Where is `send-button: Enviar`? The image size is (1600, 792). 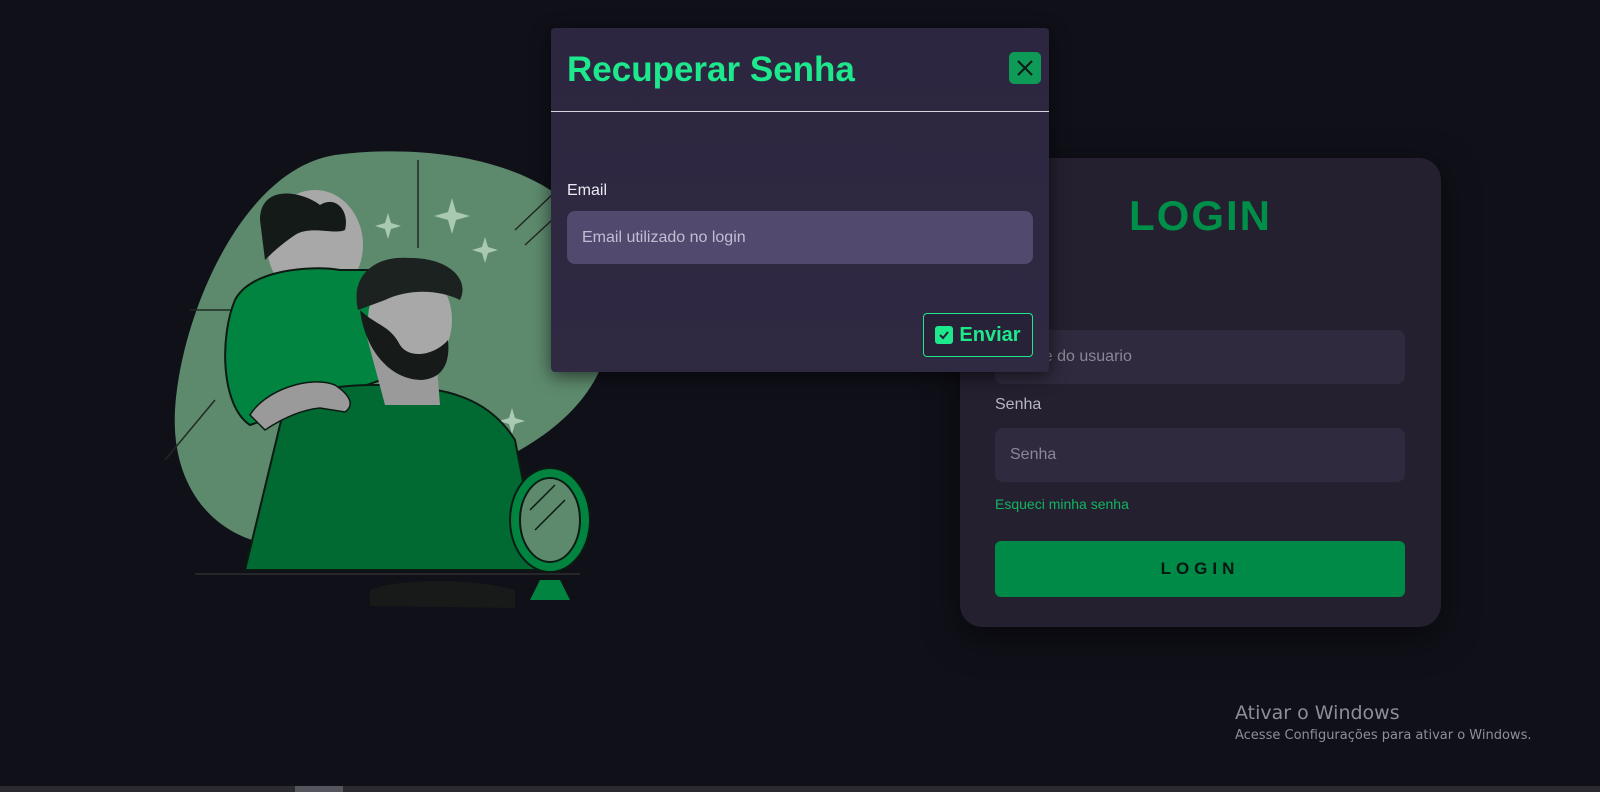
send-button: Enviar is located at coordinates (978, 335).